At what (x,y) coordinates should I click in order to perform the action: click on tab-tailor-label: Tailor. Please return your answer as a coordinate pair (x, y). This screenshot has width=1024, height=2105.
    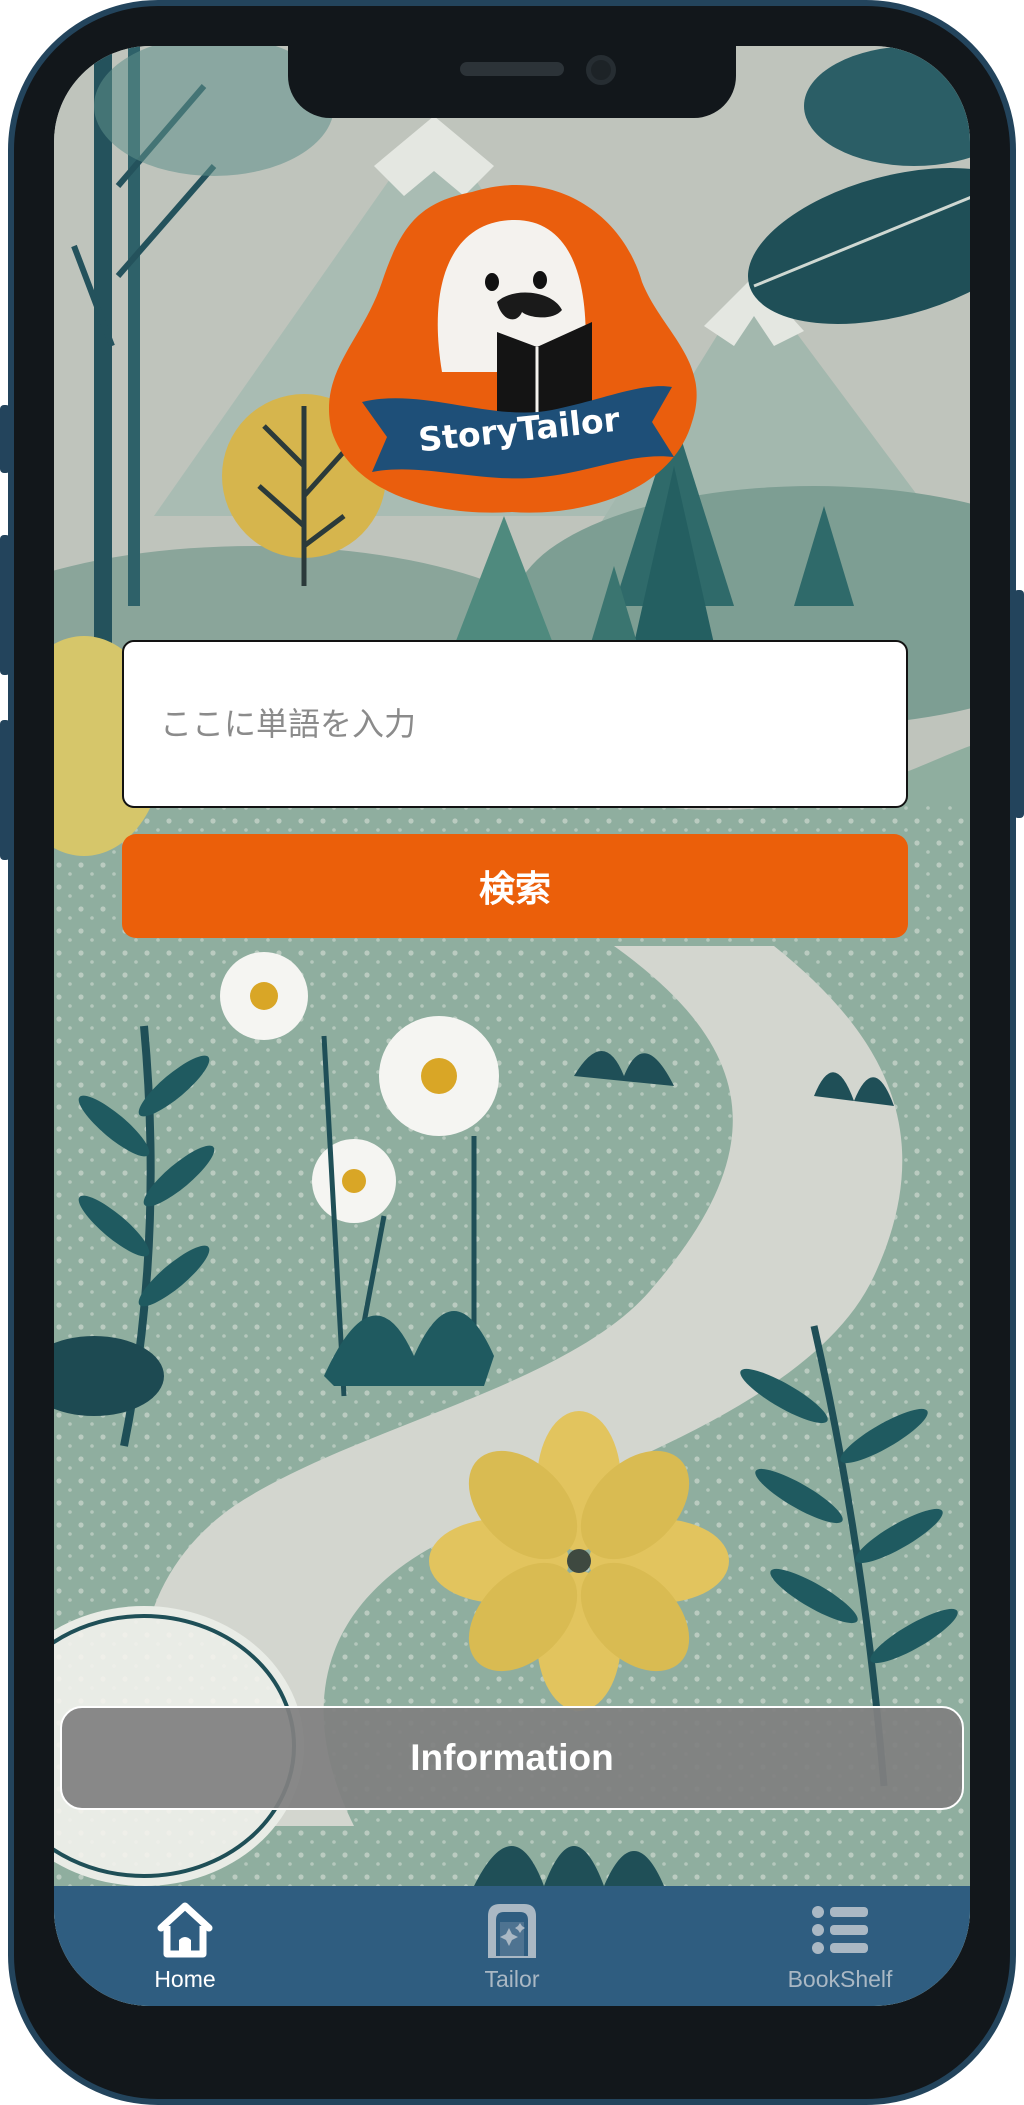
    Looking at the image, I should click on (512, 1979).